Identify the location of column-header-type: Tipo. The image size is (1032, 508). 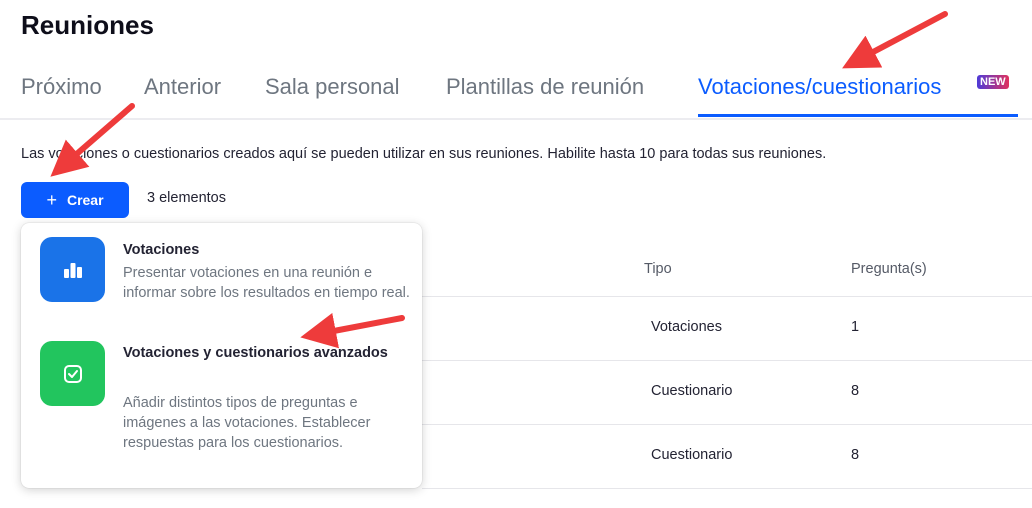
(658, 269).